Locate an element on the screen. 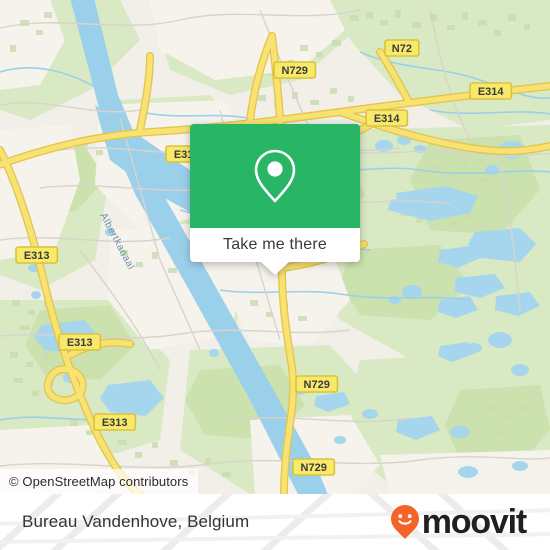  popup-action-bar: Take me there is located at coordinates (275, 245).